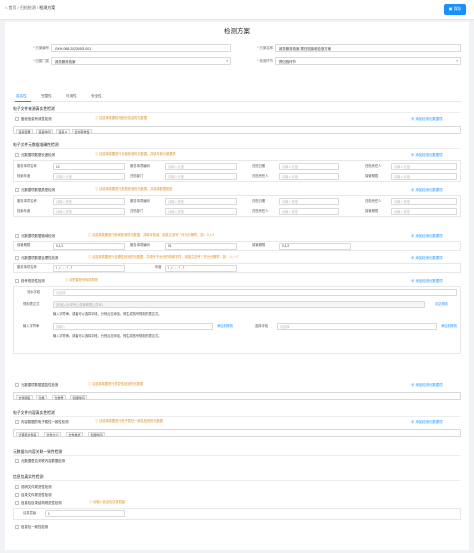  I want to click on check-archive-no, so click(17, 281).